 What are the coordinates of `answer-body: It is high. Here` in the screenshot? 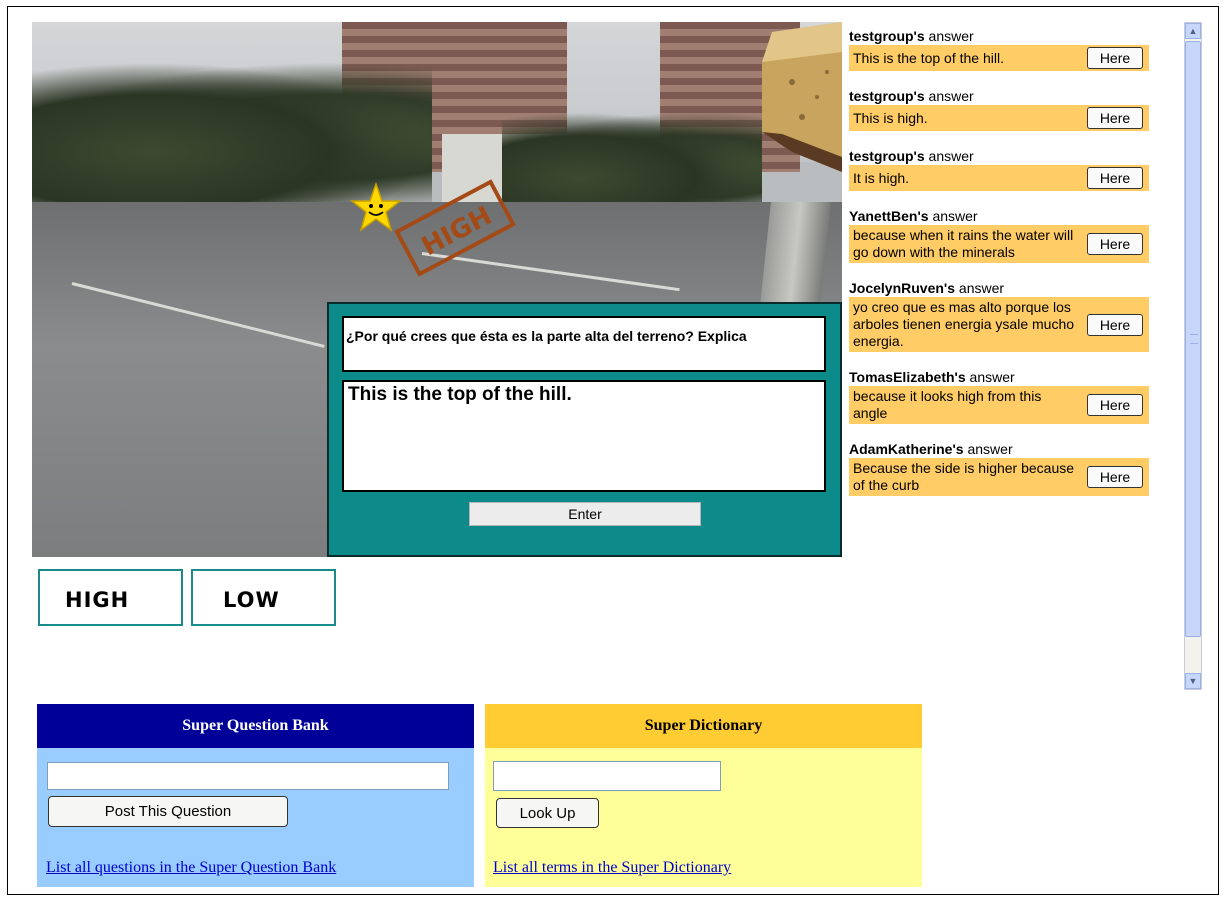 It's located at (999, 178).